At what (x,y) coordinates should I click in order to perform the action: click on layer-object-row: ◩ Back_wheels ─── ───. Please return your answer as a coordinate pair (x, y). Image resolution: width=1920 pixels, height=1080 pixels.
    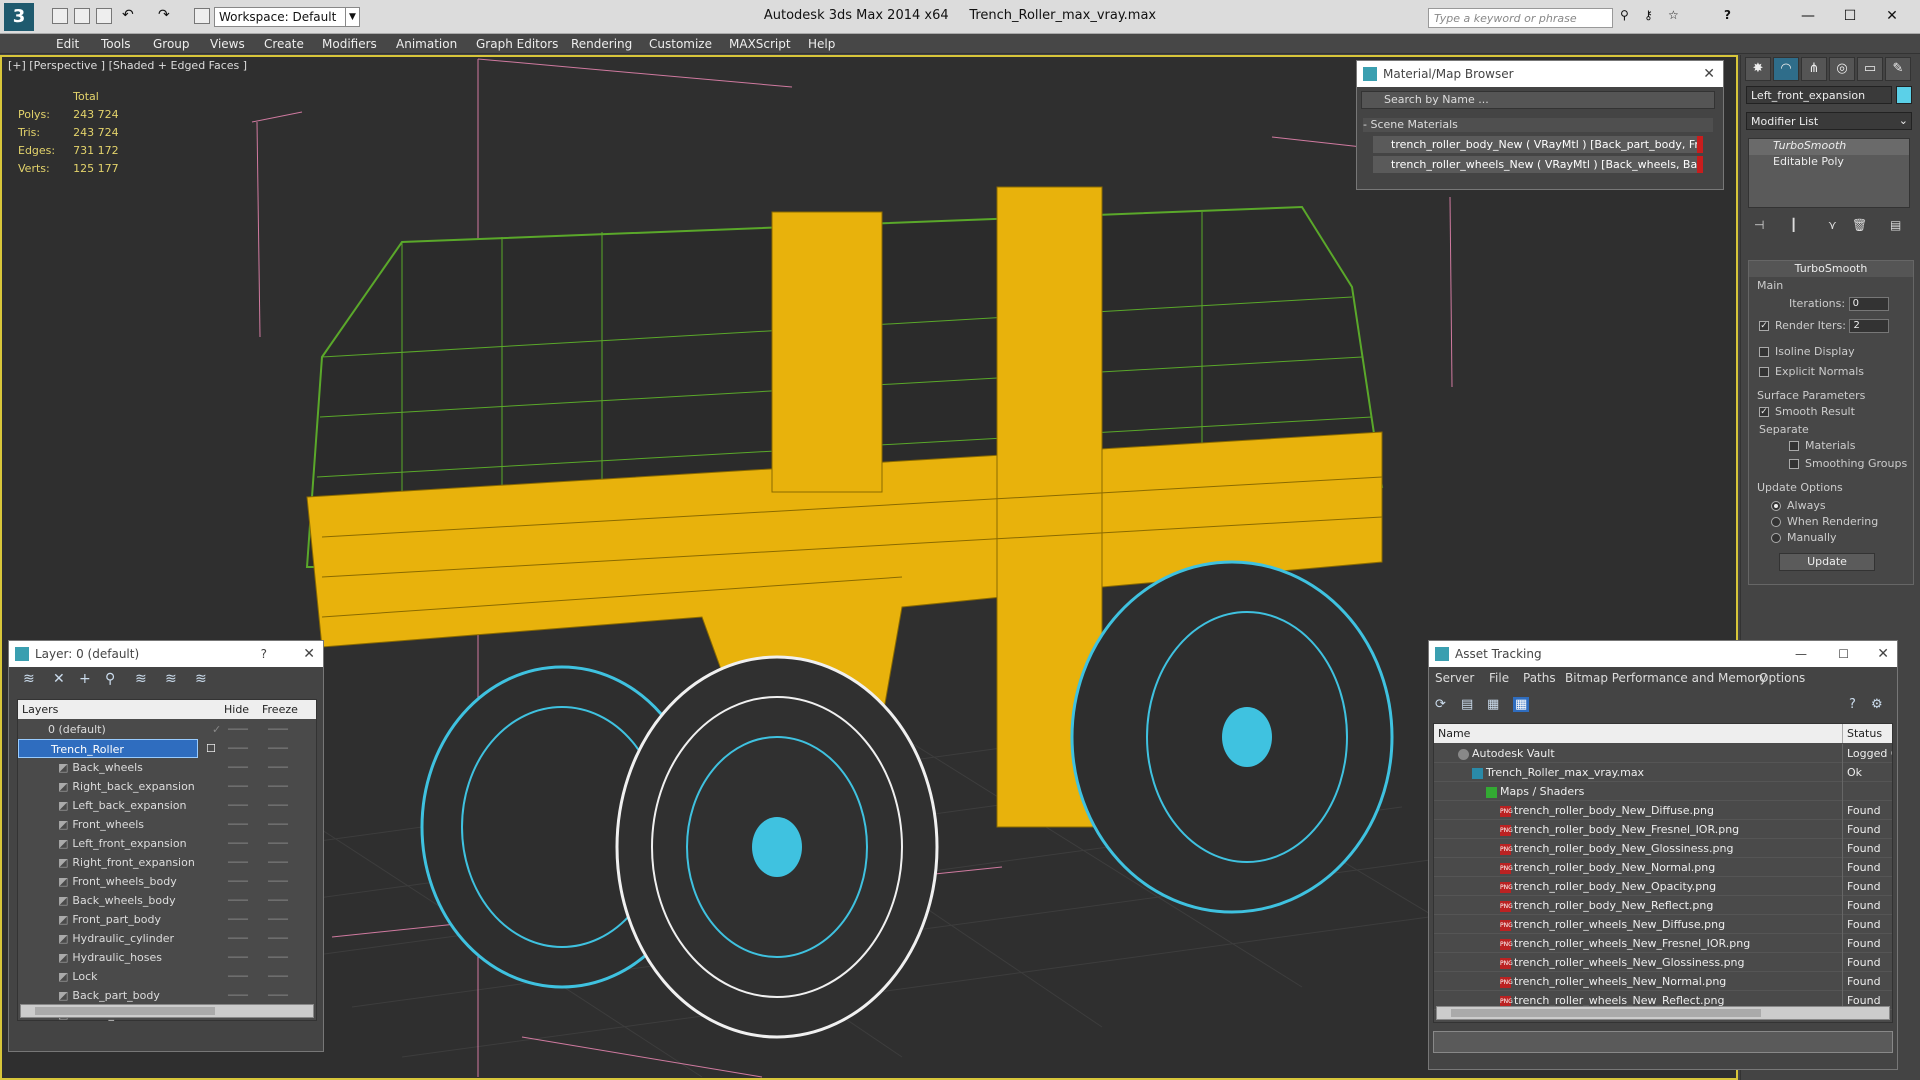
    Looking at the image, I should click on (167, 767).